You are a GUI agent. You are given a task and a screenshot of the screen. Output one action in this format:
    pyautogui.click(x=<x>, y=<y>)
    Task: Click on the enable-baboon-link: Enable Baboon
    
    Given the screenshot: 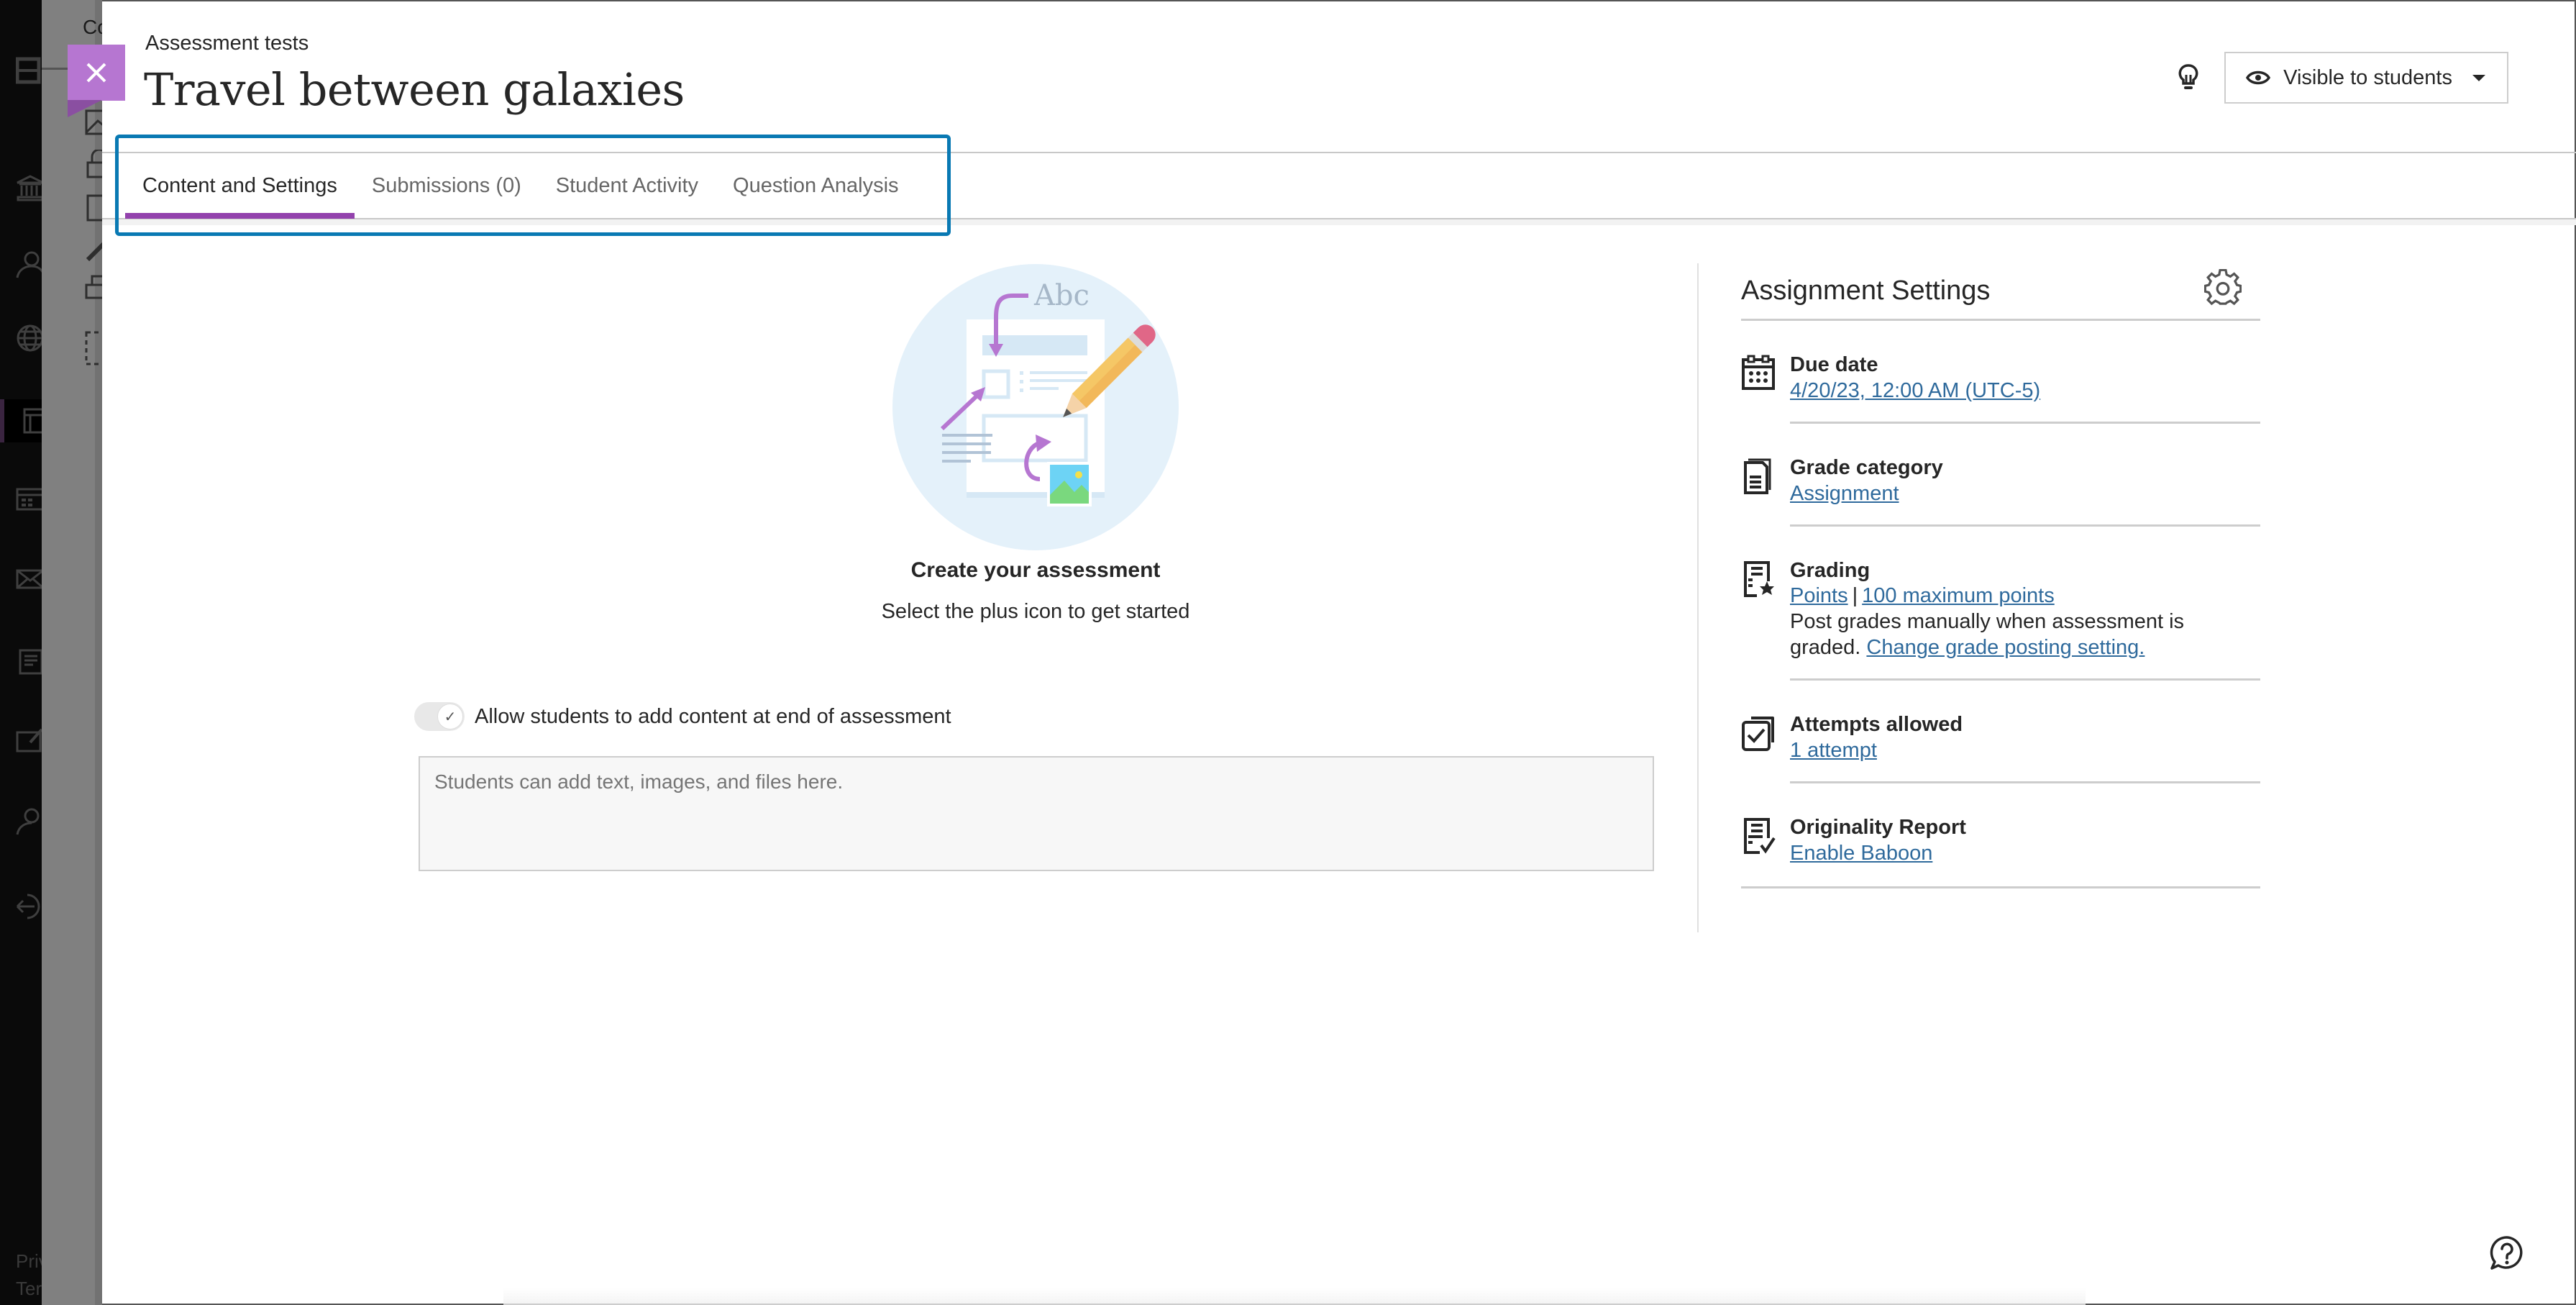 What is the action you would take?
    pyautogui.click(x=1861, y=853)
    